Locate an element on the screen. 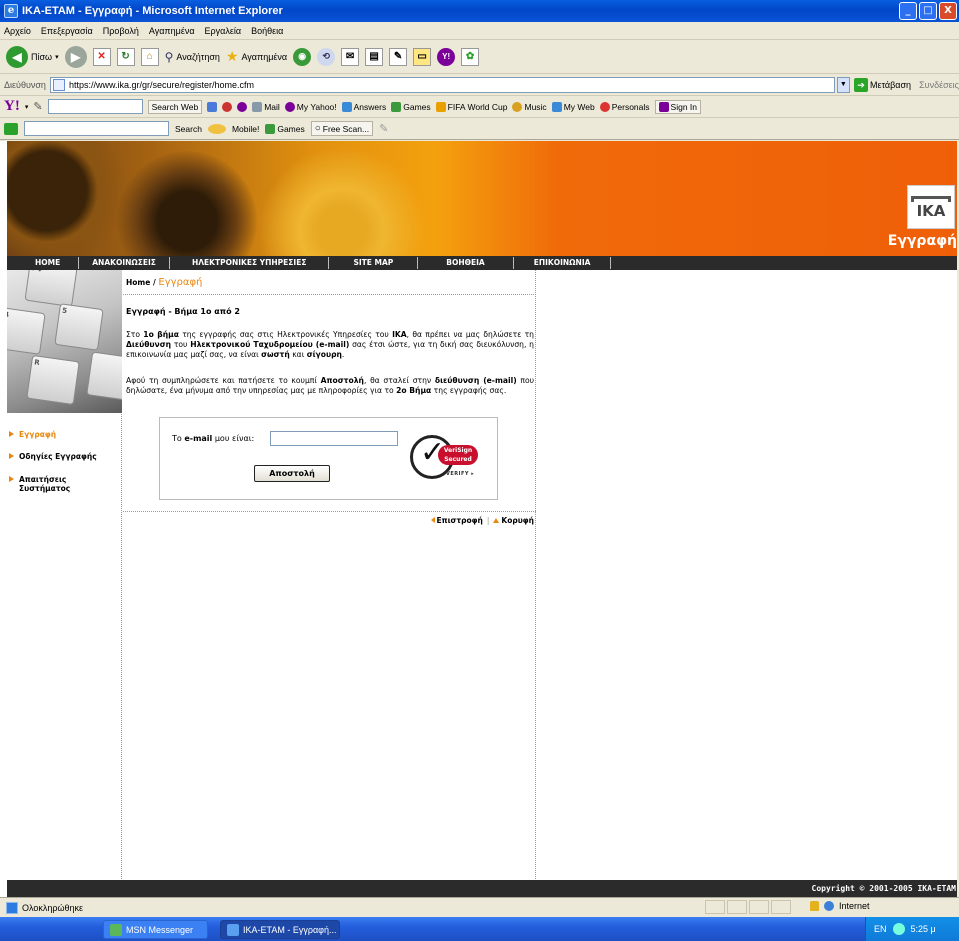 This screenshot has width=959, height=941. minimize-button: _ is located at coordinates (908, 11).